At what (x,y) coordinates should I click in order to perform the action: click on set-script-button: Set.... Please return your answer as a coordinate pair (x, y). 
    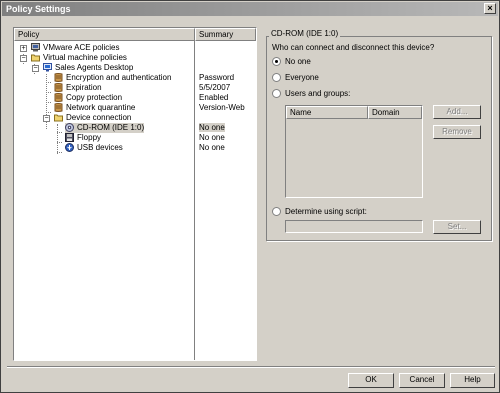
    Looking at the image, I should click on (457, 227).